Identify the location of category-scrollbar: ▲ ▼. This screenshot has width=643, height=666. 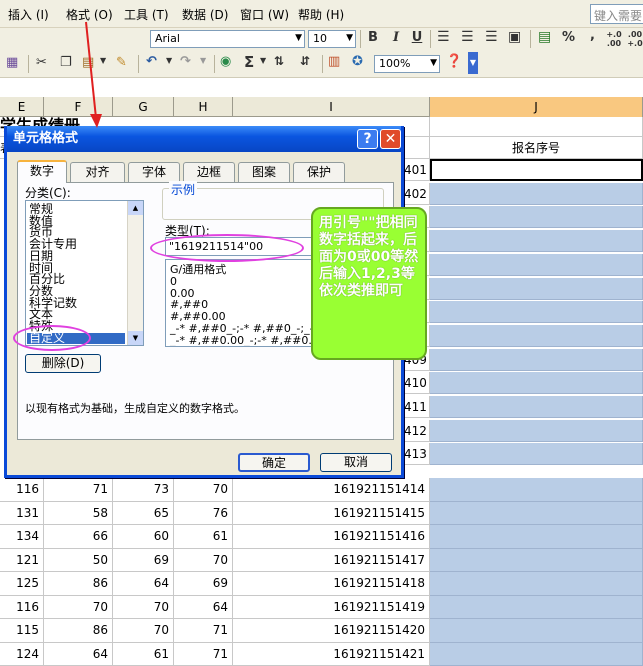
(135, 273).